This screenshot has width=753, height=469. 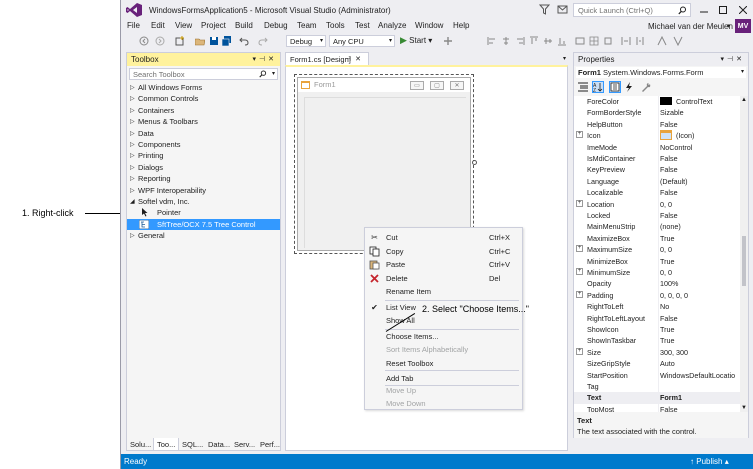 I want to click on menu-view: View, so click(x=183, y=25).